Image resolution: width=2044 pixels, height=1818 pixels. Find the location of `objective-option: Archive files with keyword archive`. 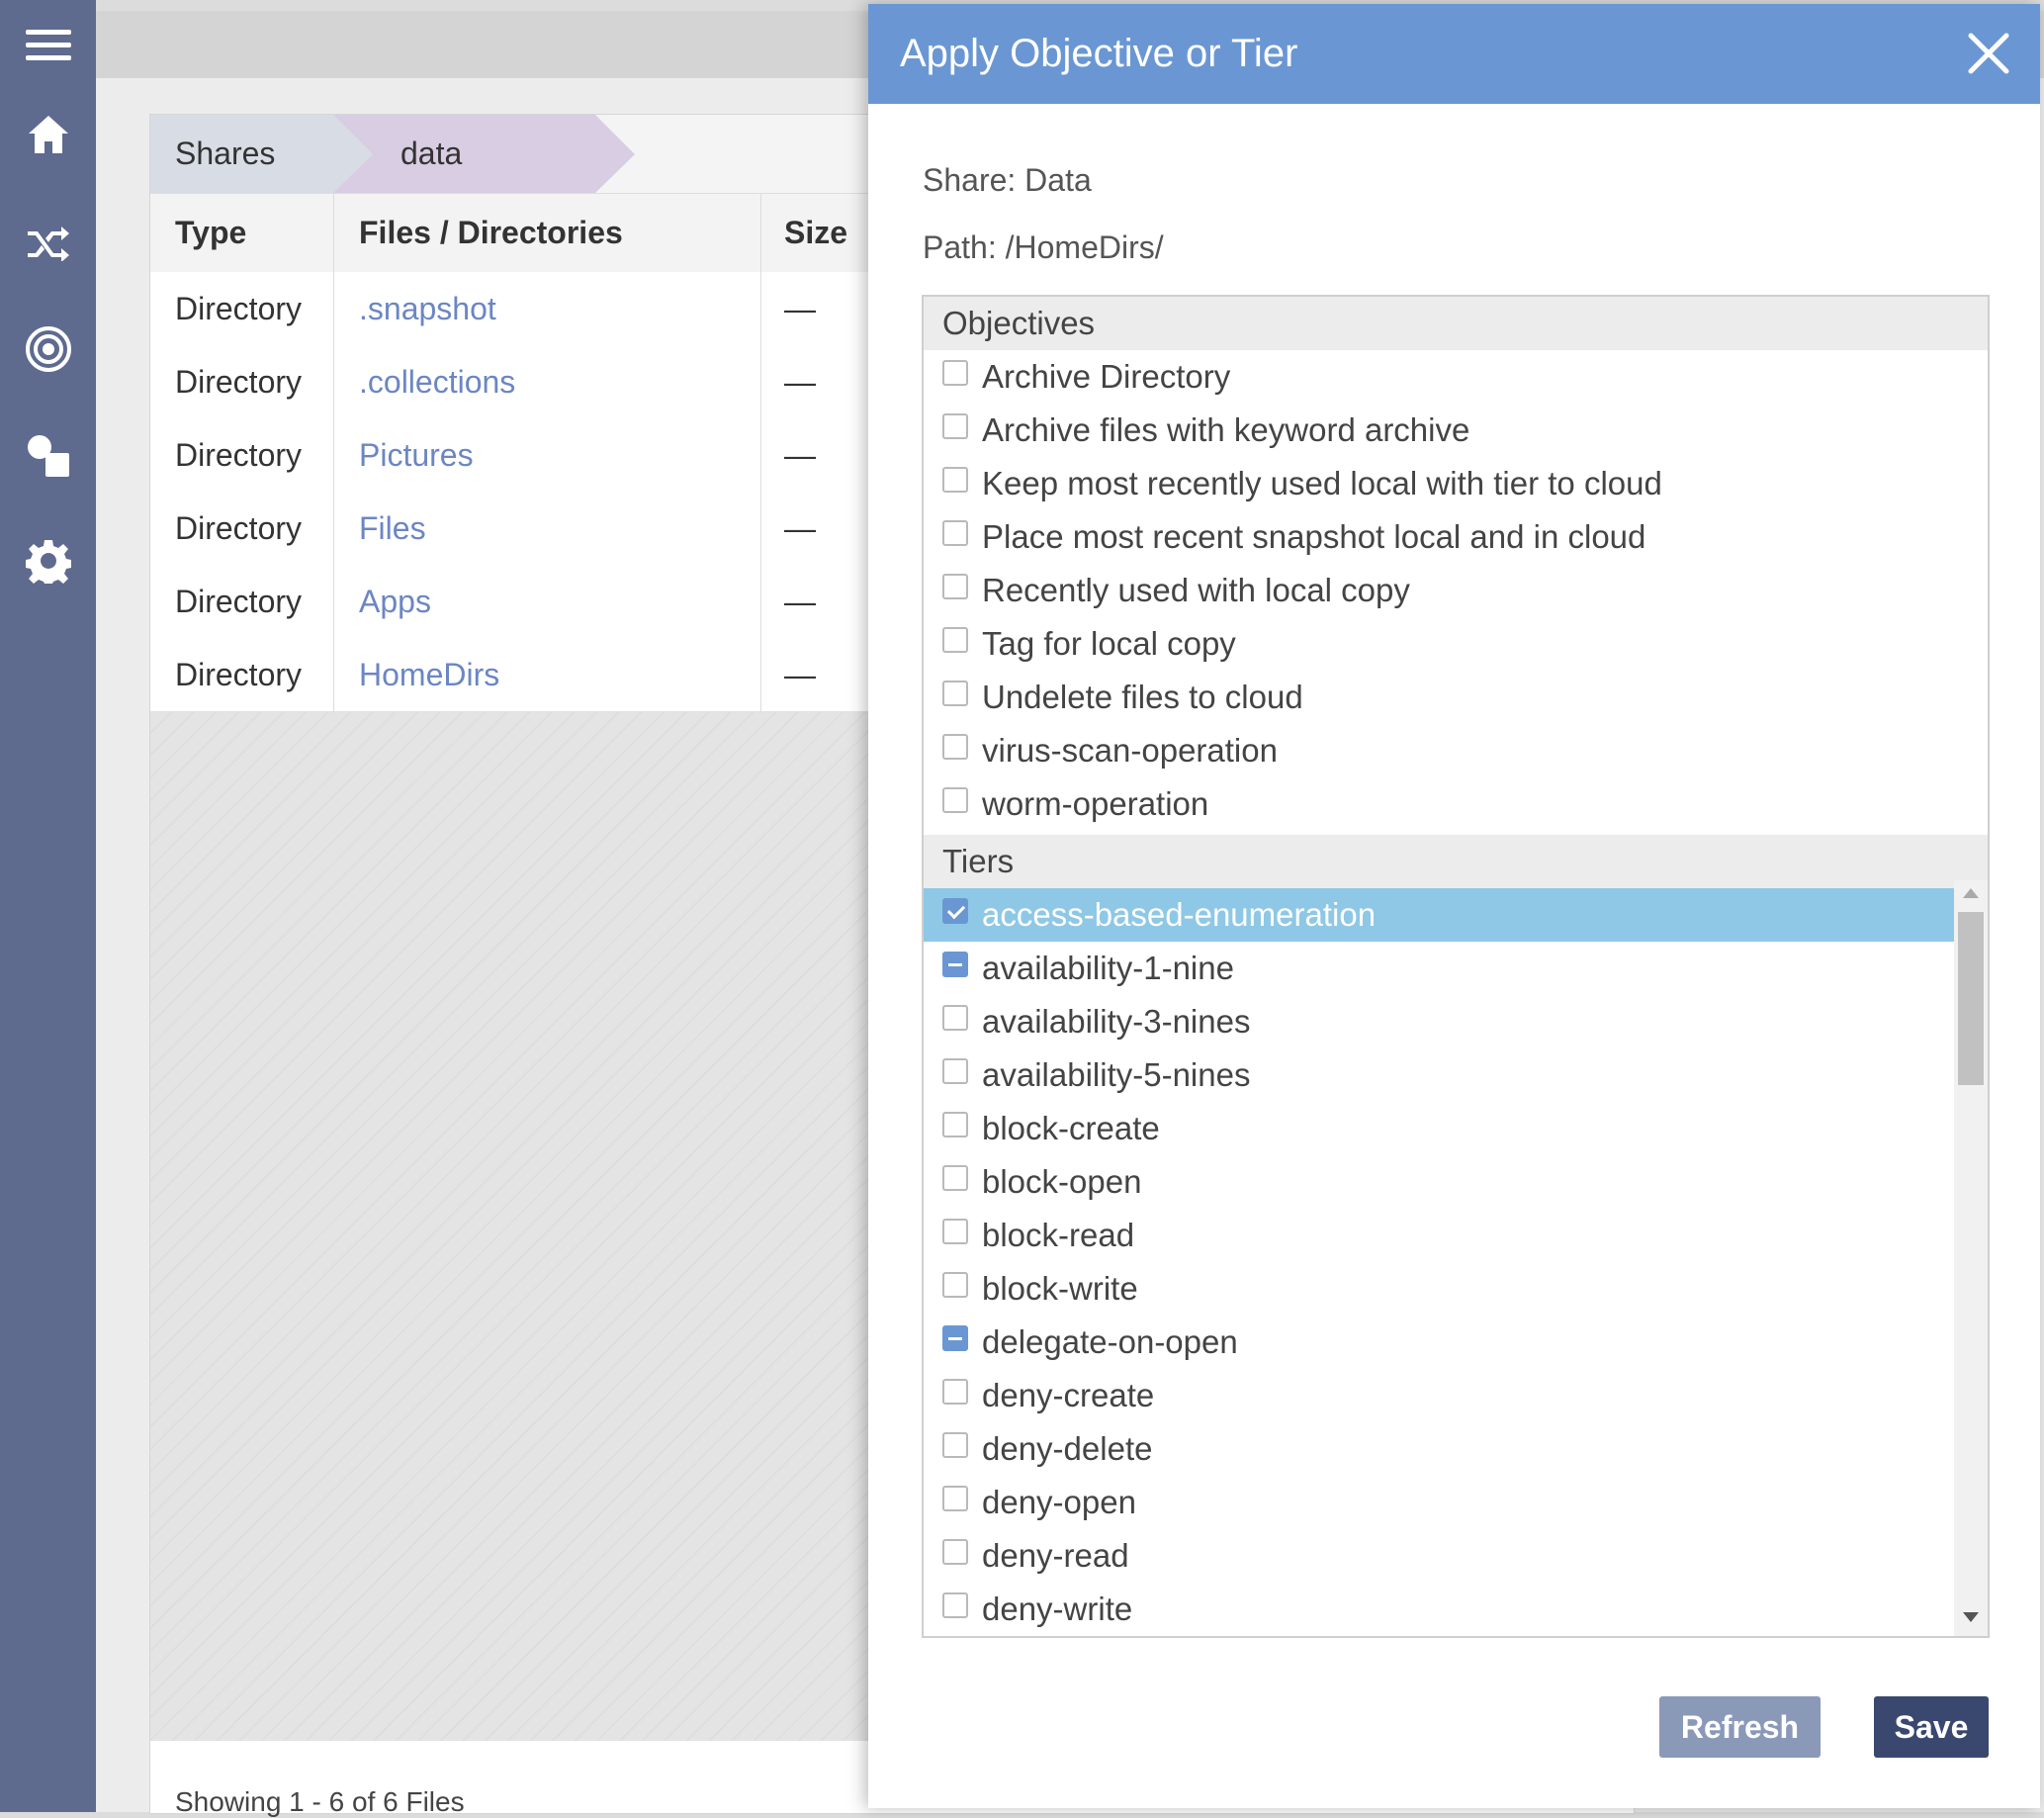

objective-option: Archive files with keyword archive is located at coordinates (1456, 430).